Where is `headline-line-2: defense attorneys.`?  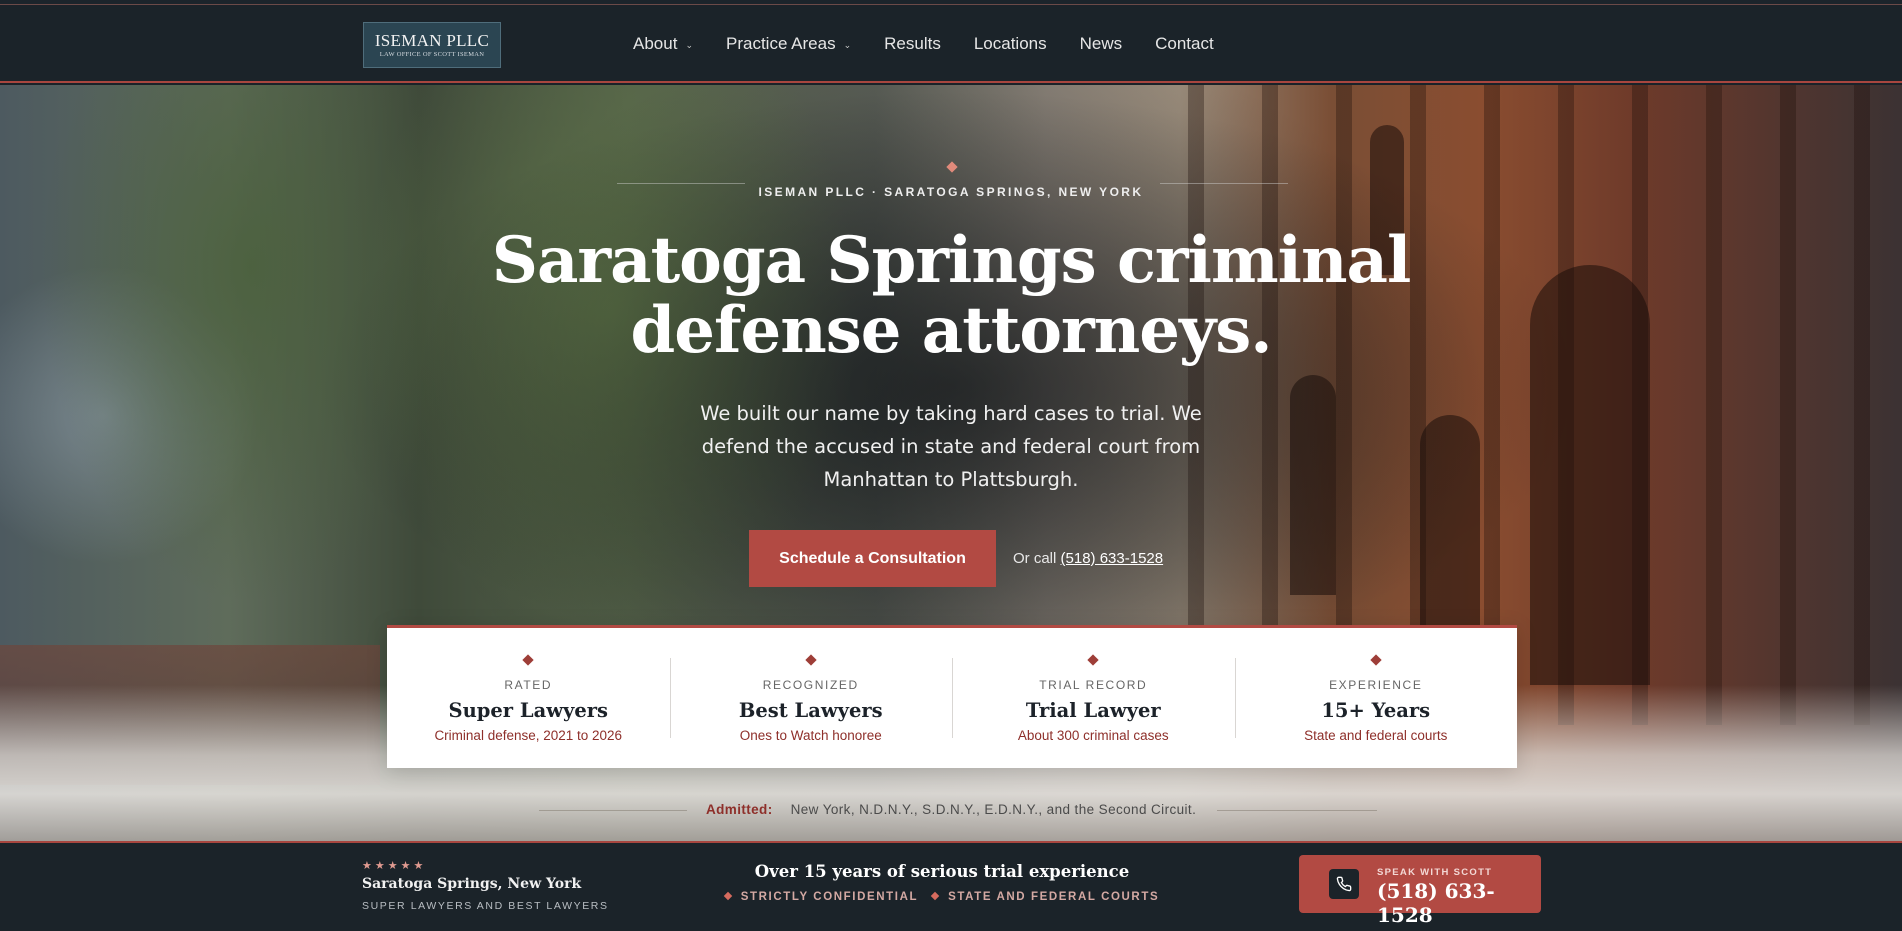 headline-line-2: defense attorneys. is located at coordinates (951, 330).